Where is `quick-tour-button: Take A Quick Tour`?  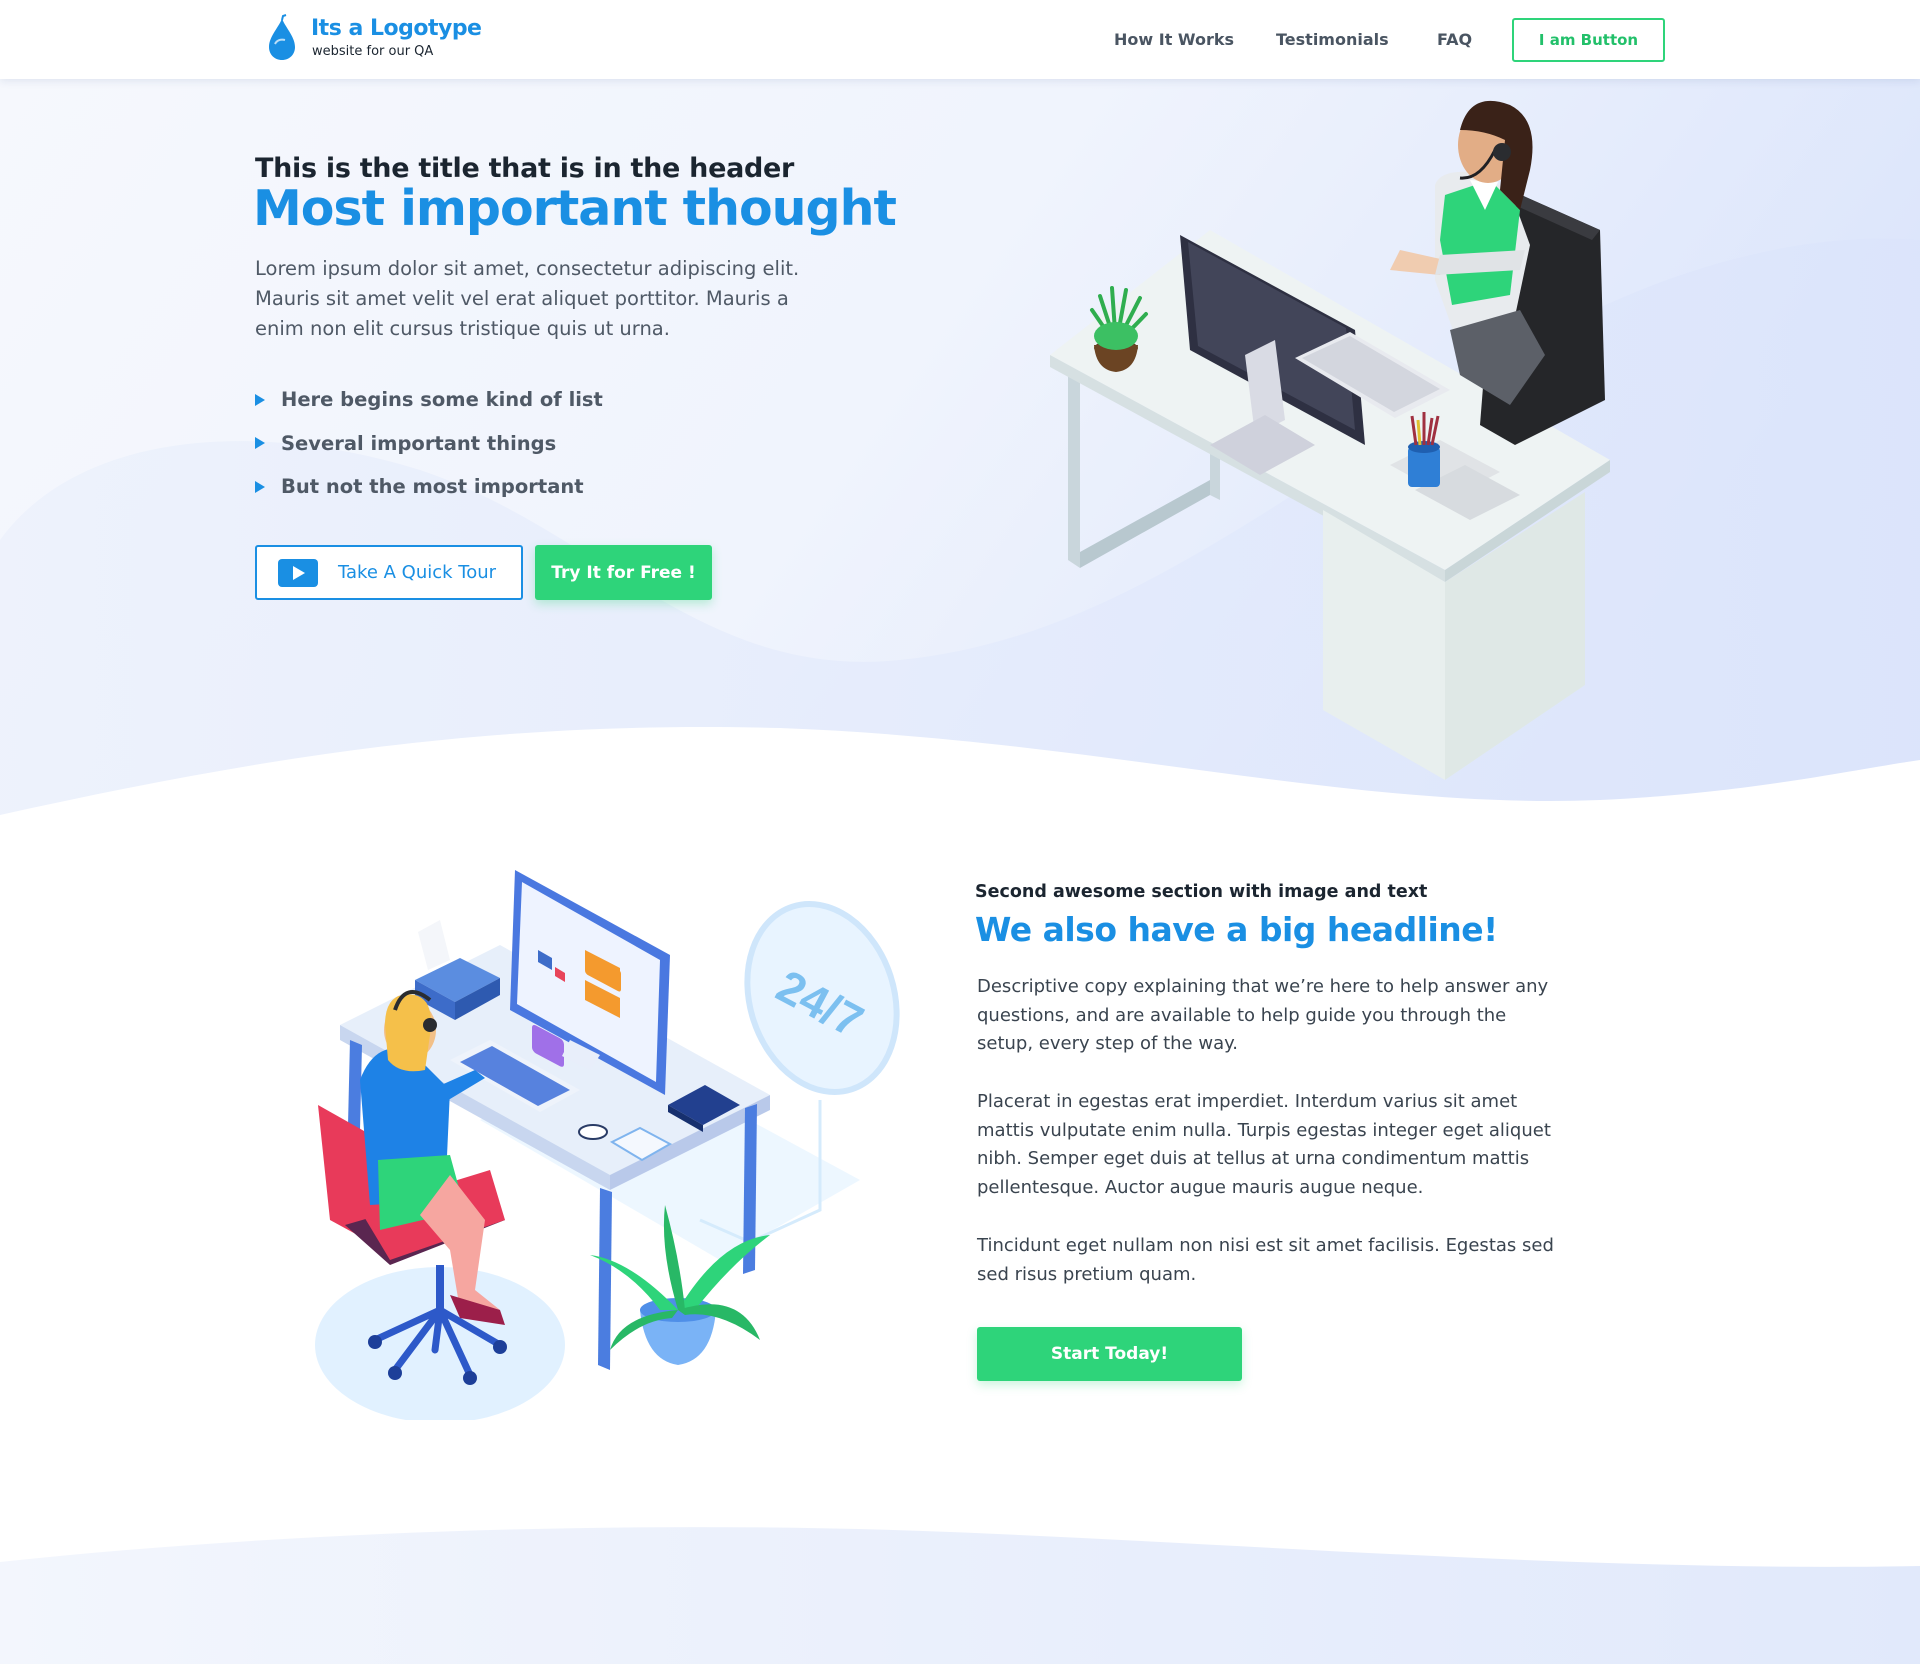
quick-tour-button: Take A Quick Tour is located at coordinates (389, 572).